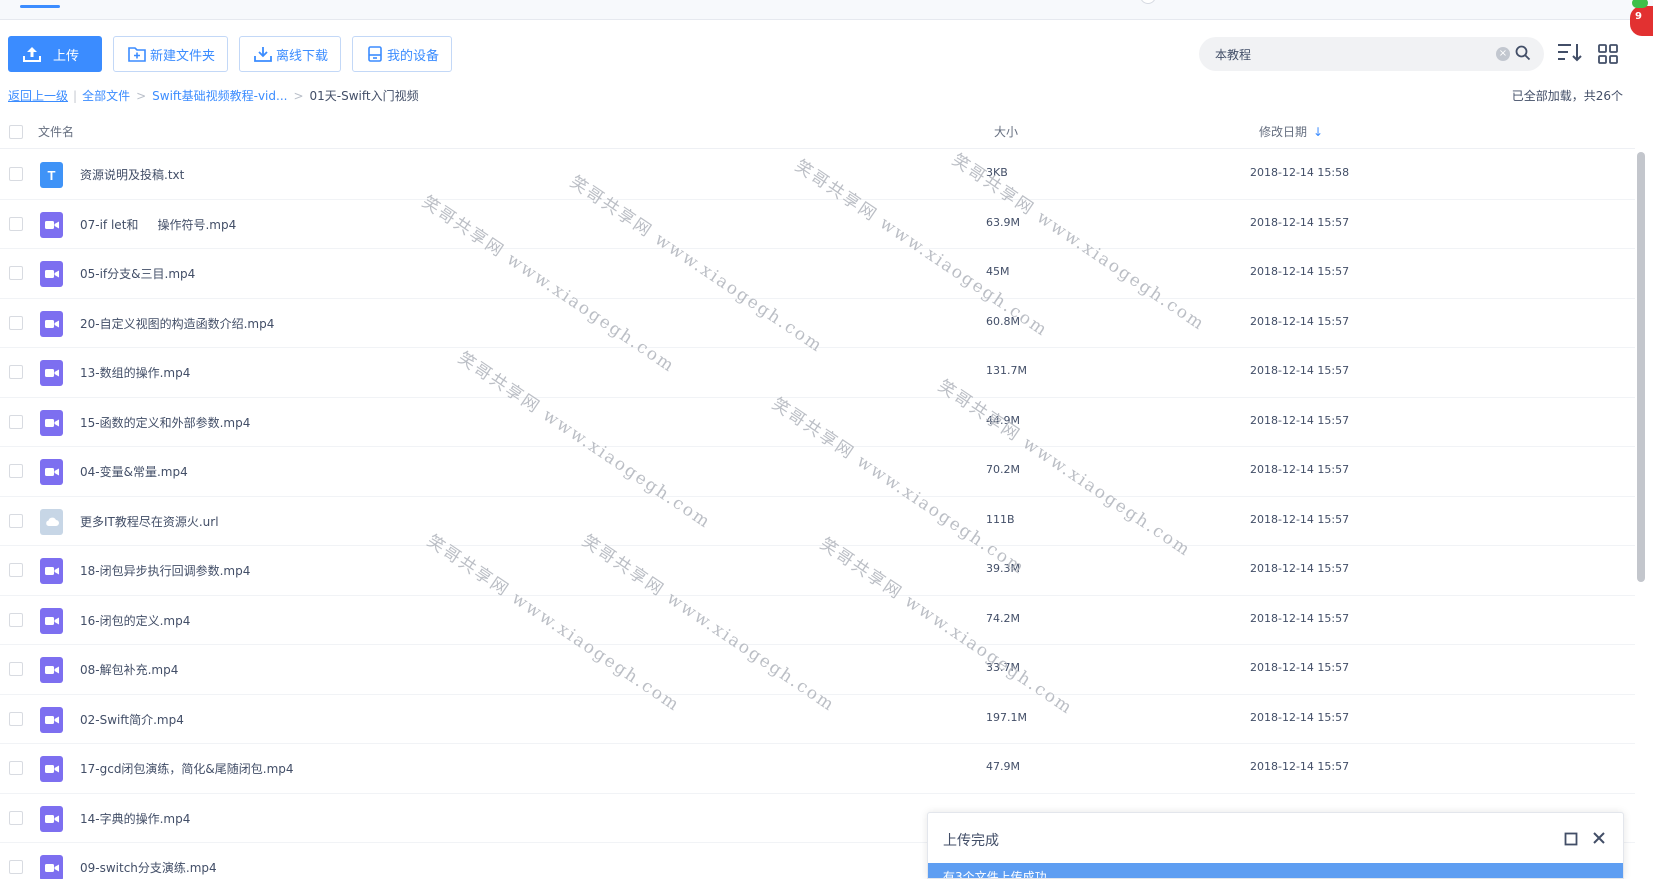 The image size is (1653, 879). Describe the element at coordinates (165, 570) in the screenshot. I see `file-name: 18-闭包异步执行回调参数.mp4` at that location.